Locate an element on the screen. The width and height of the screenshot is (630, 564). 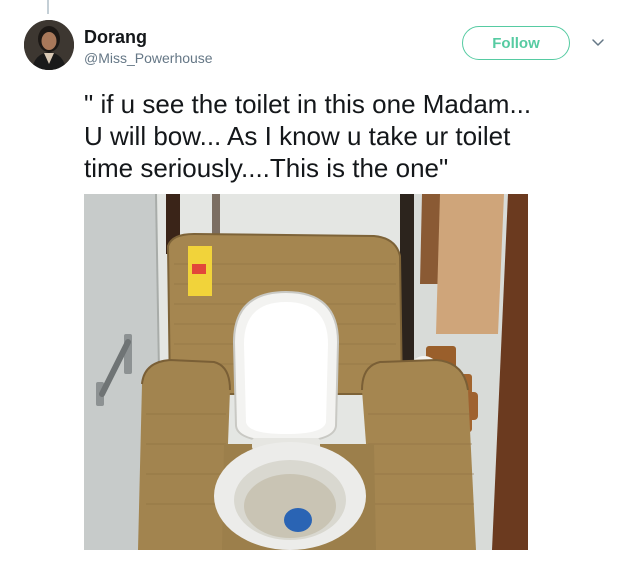
author-handle: @Miss_Powerhouse is located at coordinates (148, 58).